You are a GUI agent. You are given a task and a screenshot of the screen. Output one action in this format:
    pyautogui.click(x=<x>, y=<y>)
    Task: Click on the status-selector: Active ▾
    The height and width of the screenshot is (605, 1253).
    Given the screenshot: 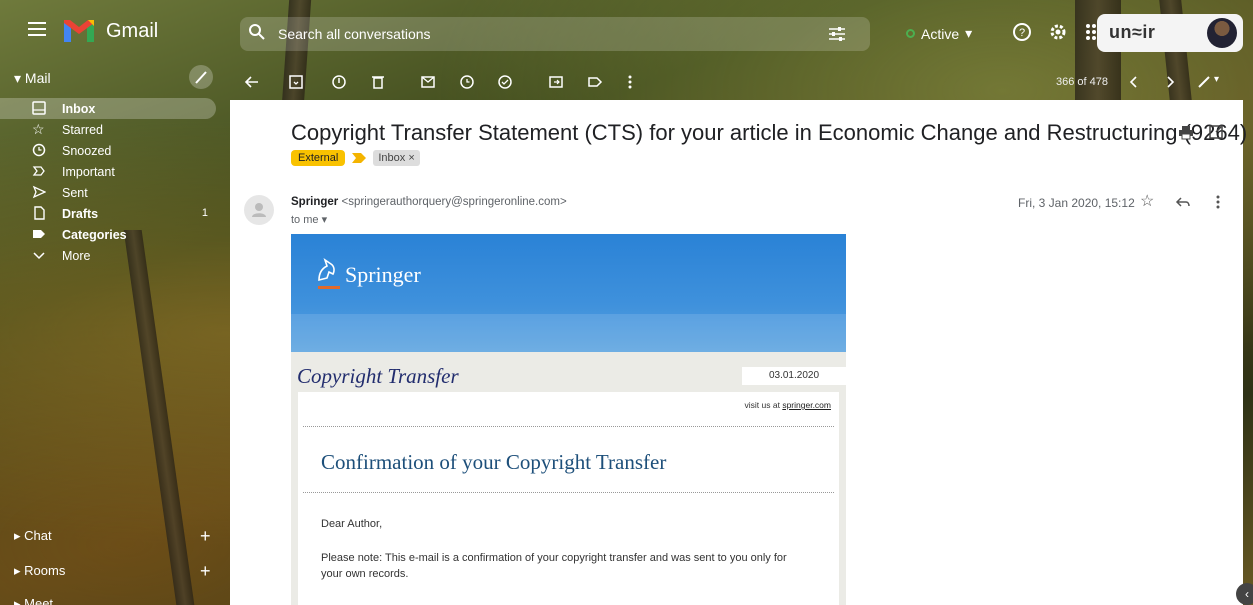 What is the action you would take?
    pyautogui.click(x=939, y=33)
    